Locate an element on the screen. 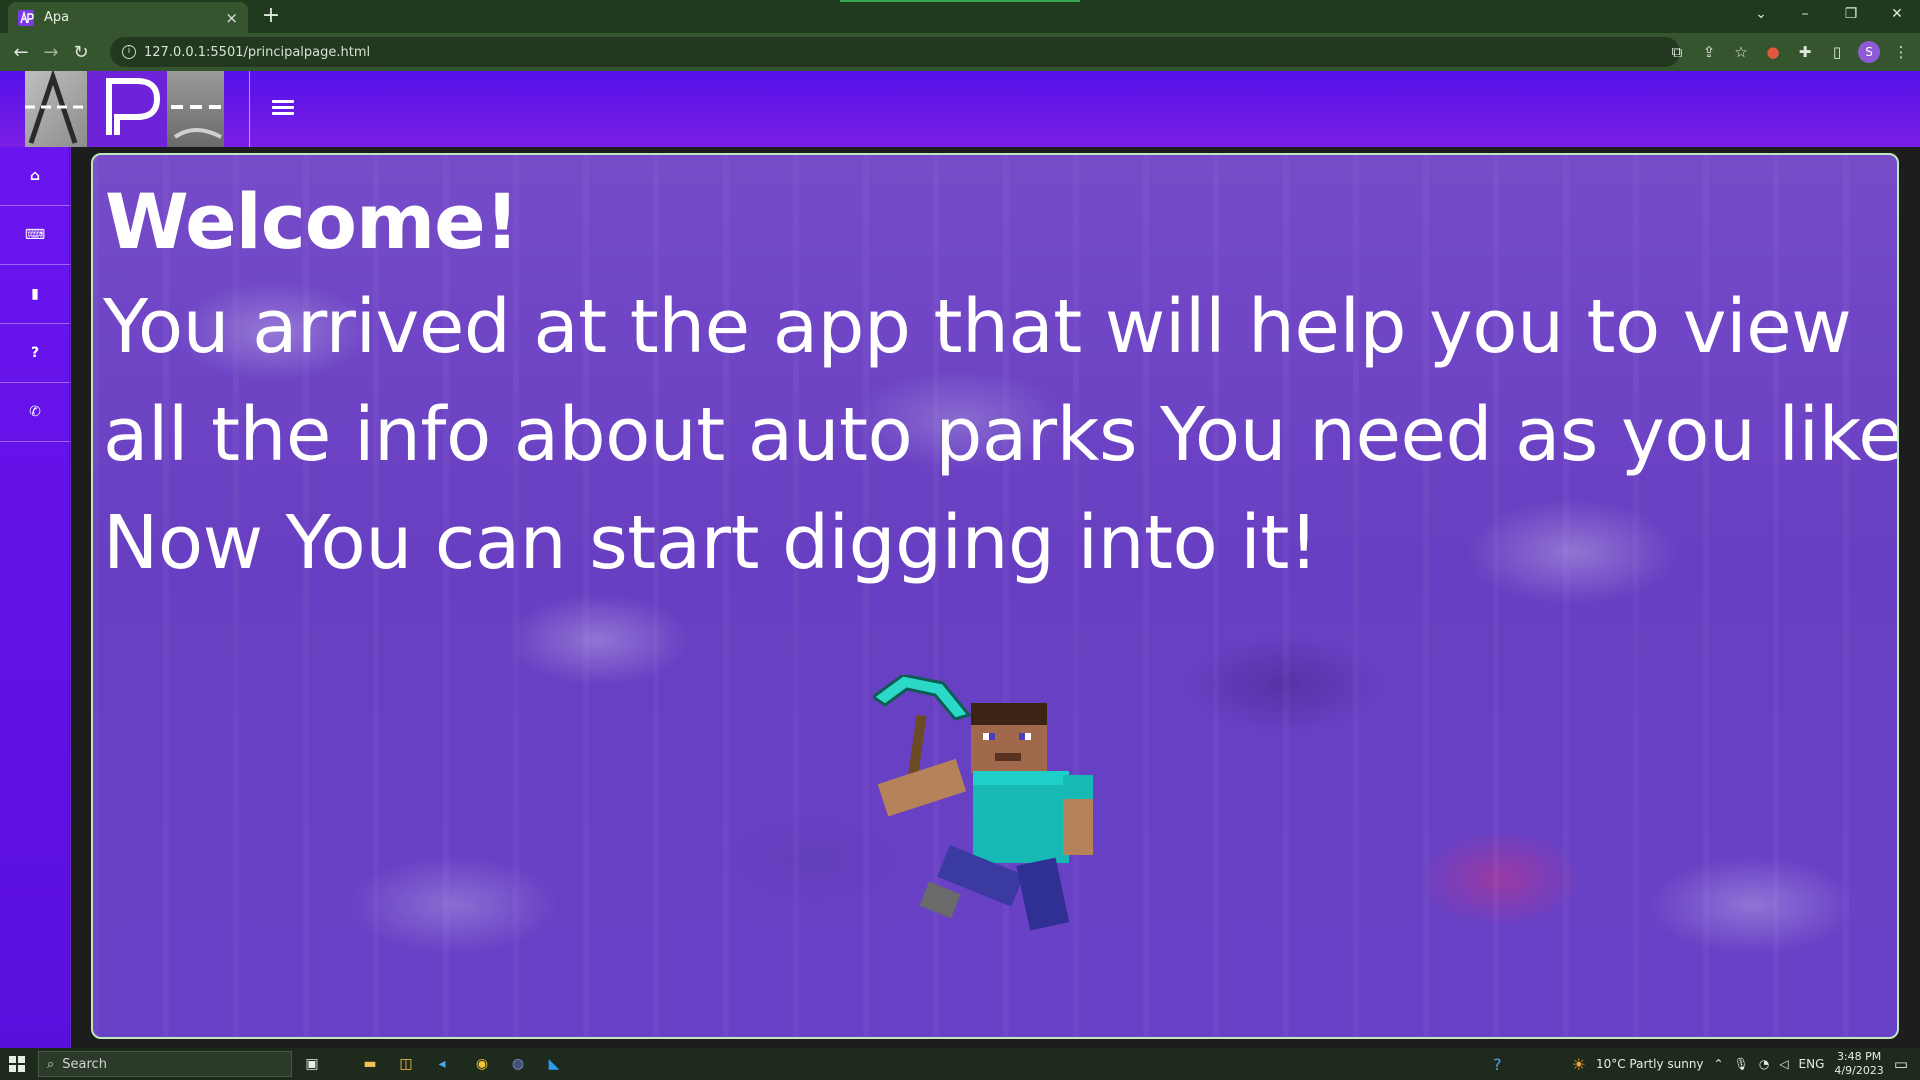 Image resolution: width=1920 pixels, height=1080 pixels. task-view-icon: ▣ is located at coordinates (312, 1064).